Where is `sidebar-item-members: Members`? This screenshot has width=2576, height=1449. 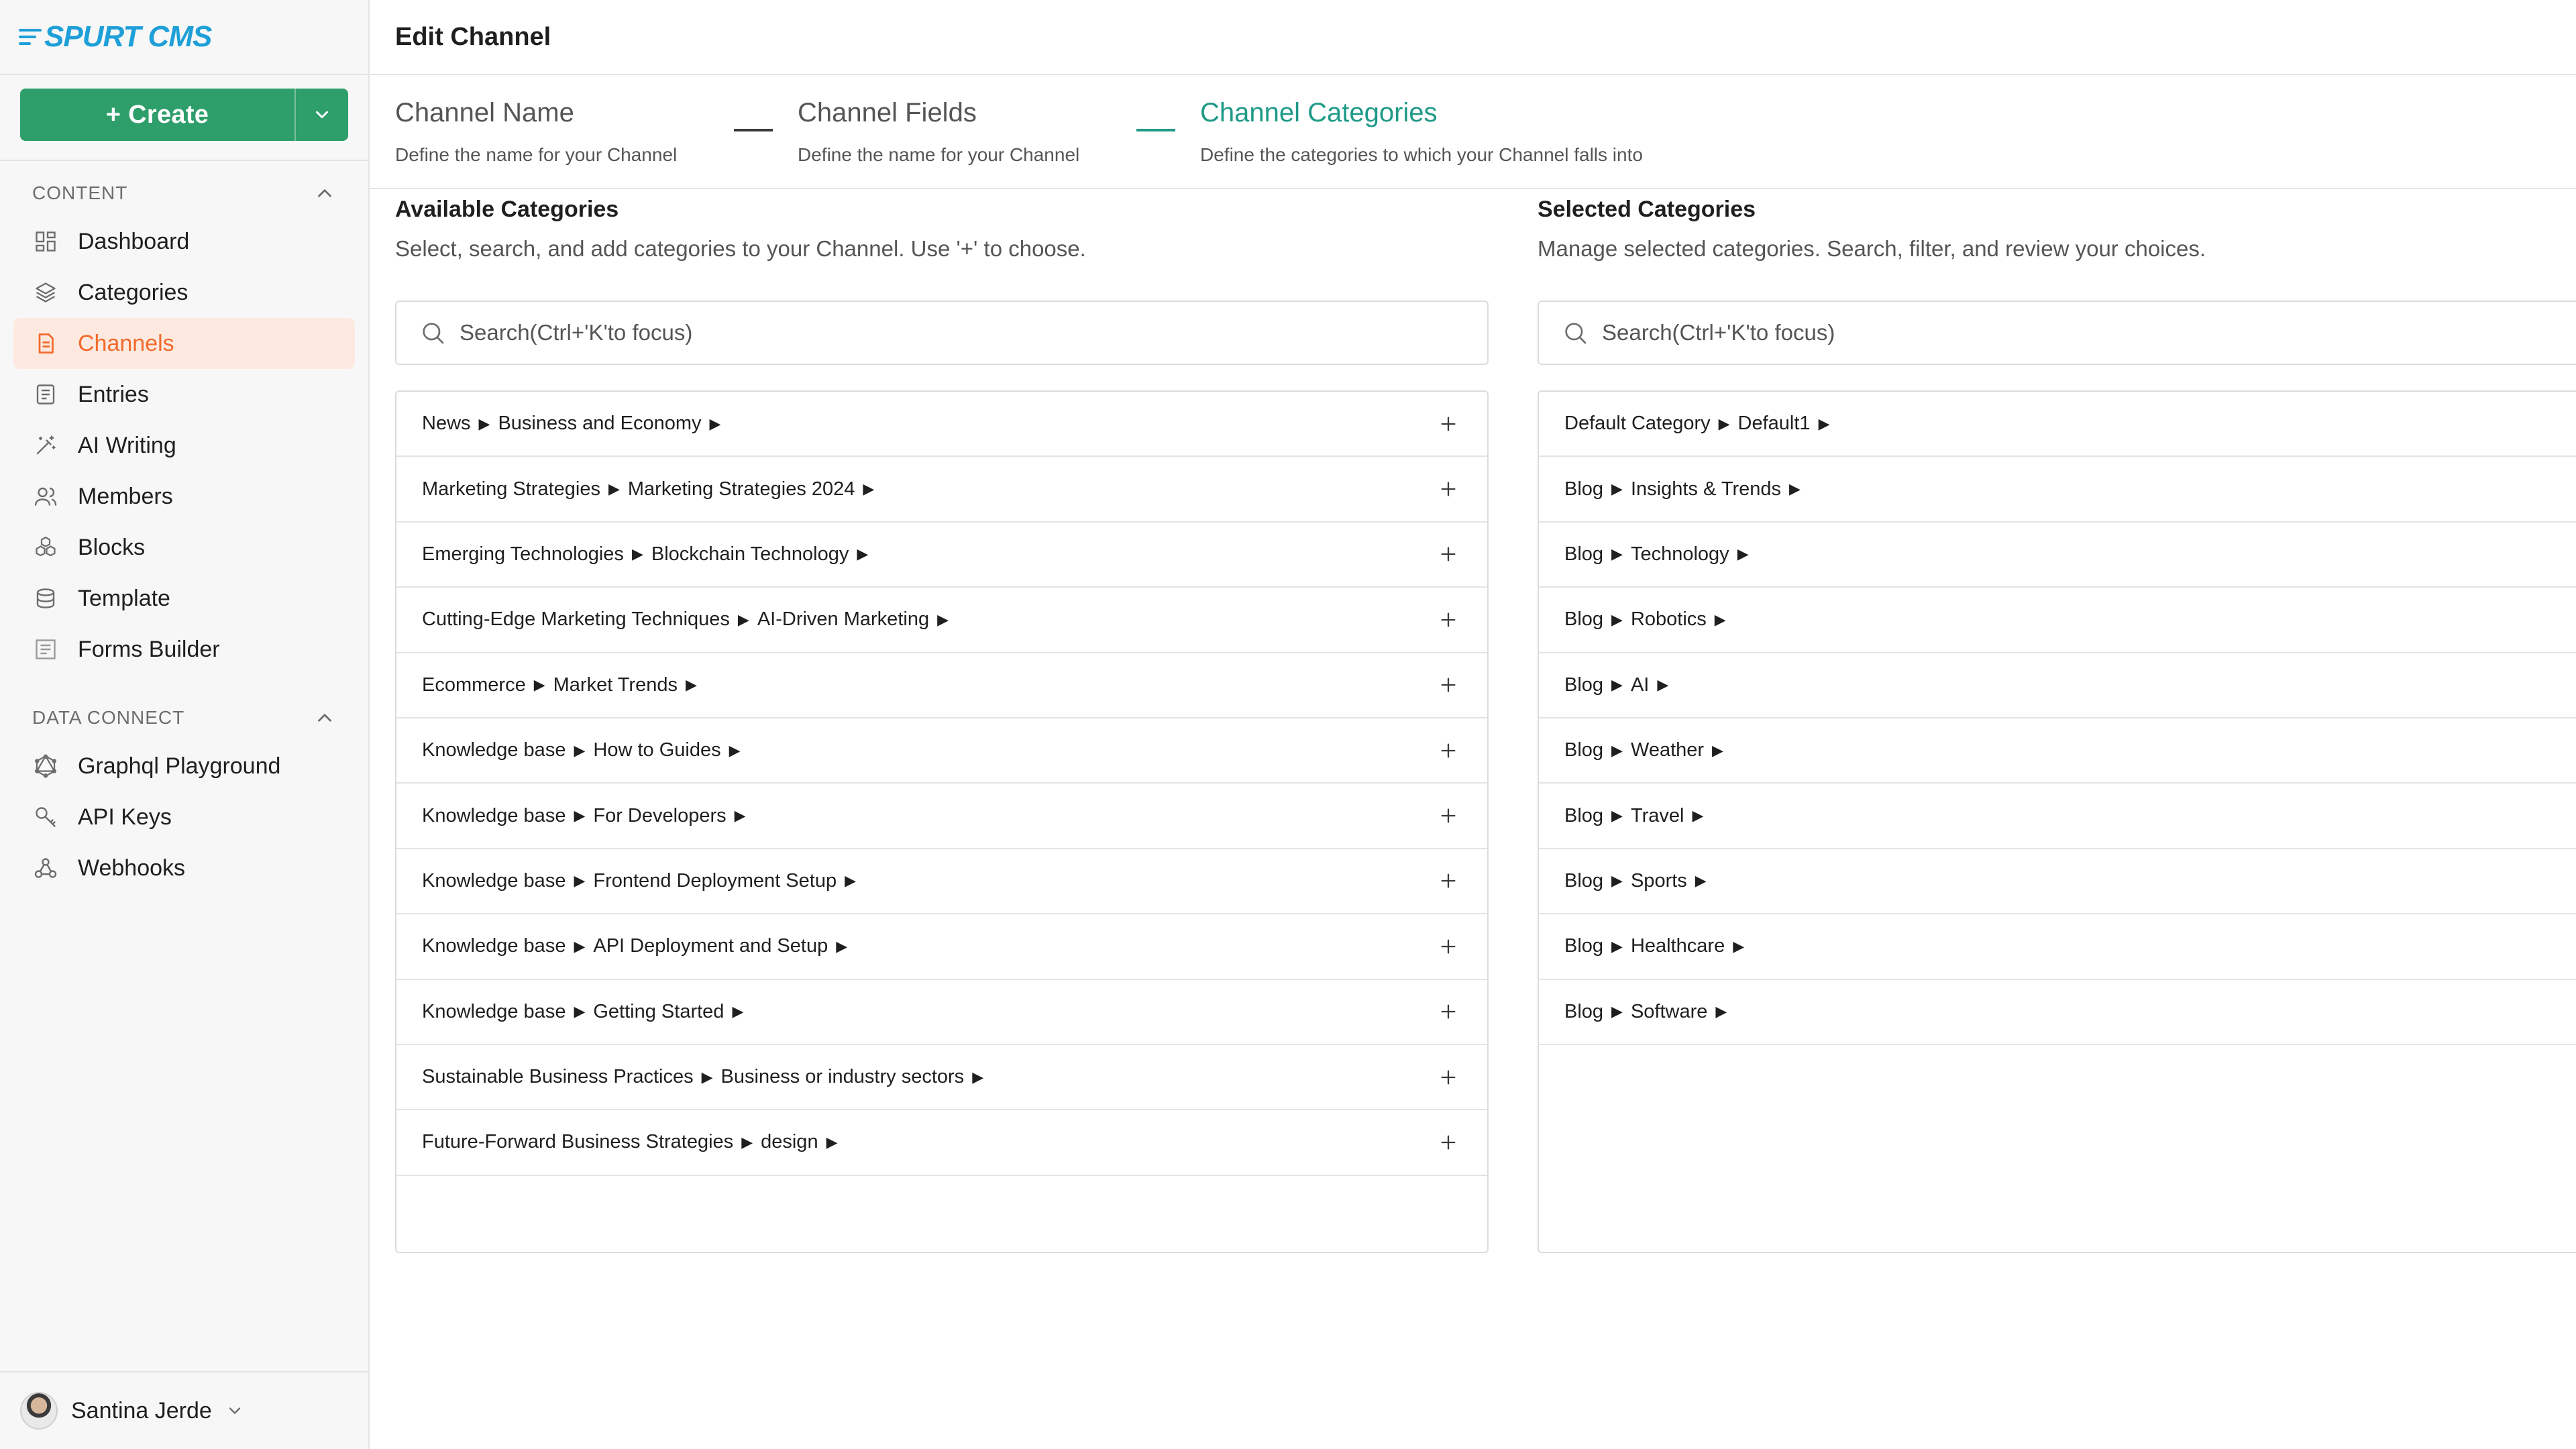 sidebar-item-members: Members is located at coordinates (184, 496).